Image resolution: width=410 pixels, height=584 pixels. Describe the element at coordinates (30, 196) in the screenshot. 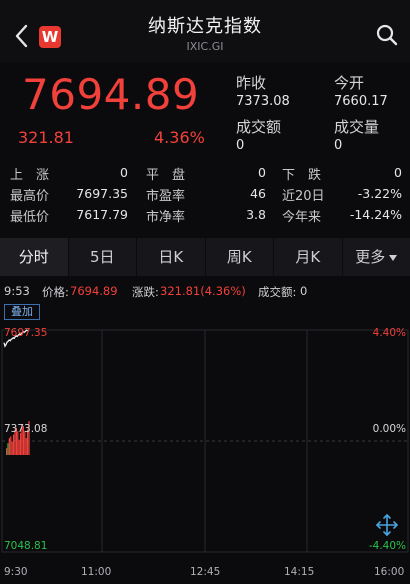

I see `stat-label: 最高价` at that location.